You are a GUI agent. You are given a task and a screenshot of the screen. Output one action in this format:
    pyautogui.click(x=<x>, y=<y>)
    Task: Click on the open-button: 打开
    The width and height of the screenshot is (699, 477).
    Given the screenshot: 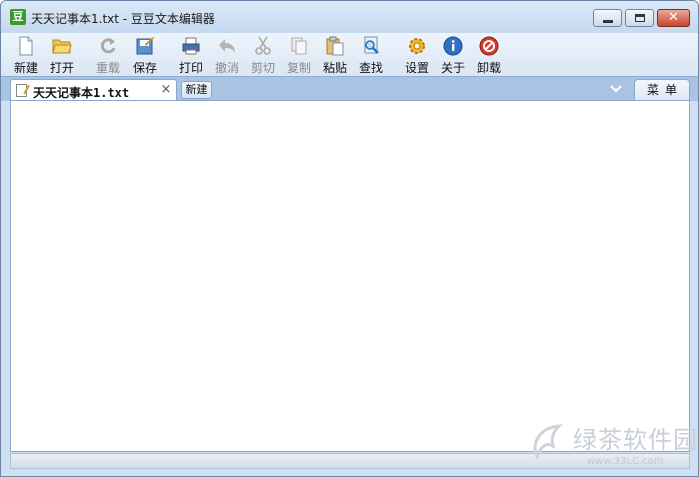 What is the action you would take?
    pyautogui.click(x=62, y=55)
    